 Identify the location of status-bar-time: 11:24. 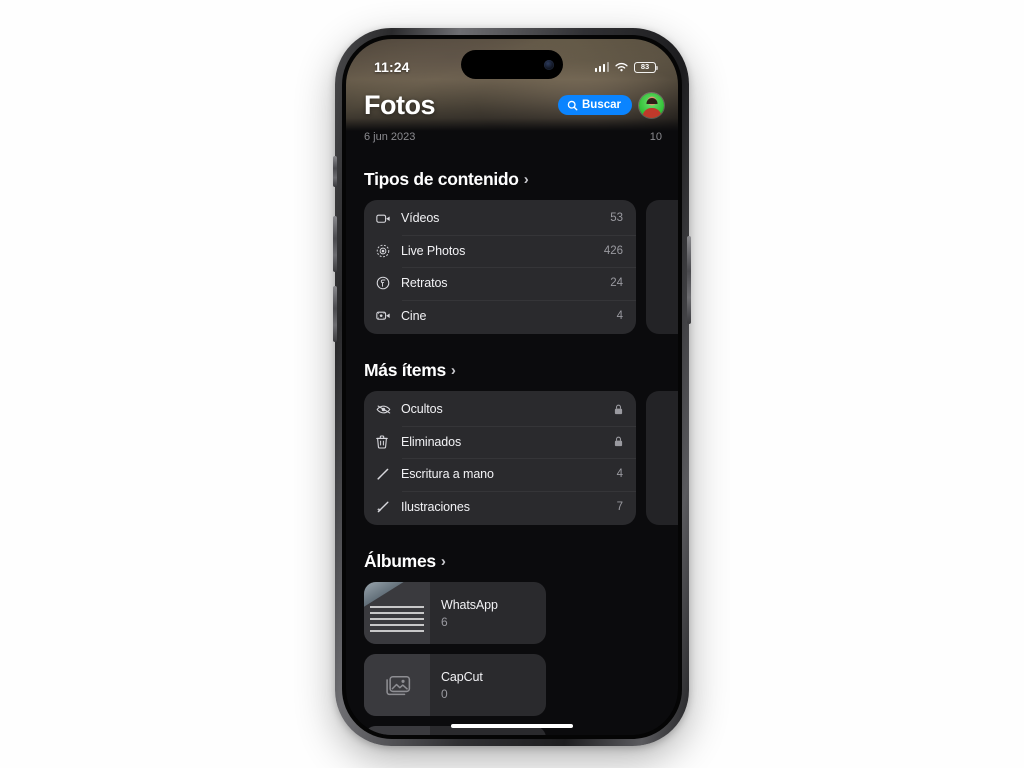
(392, 67).